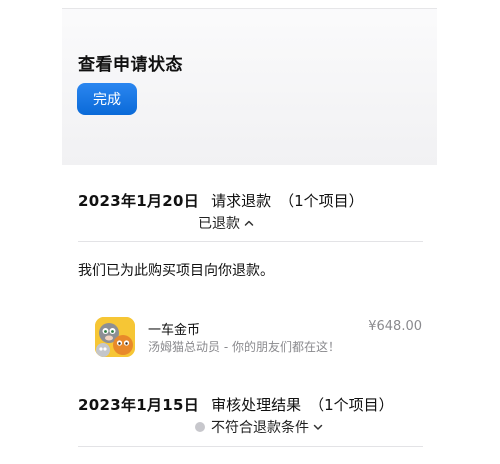 The height and width of the screenshot is (464, 500). What do you see at coordinates (107, 99) in the screenshot?
I see `done-button: 完成` at bounding box center [107, 99].